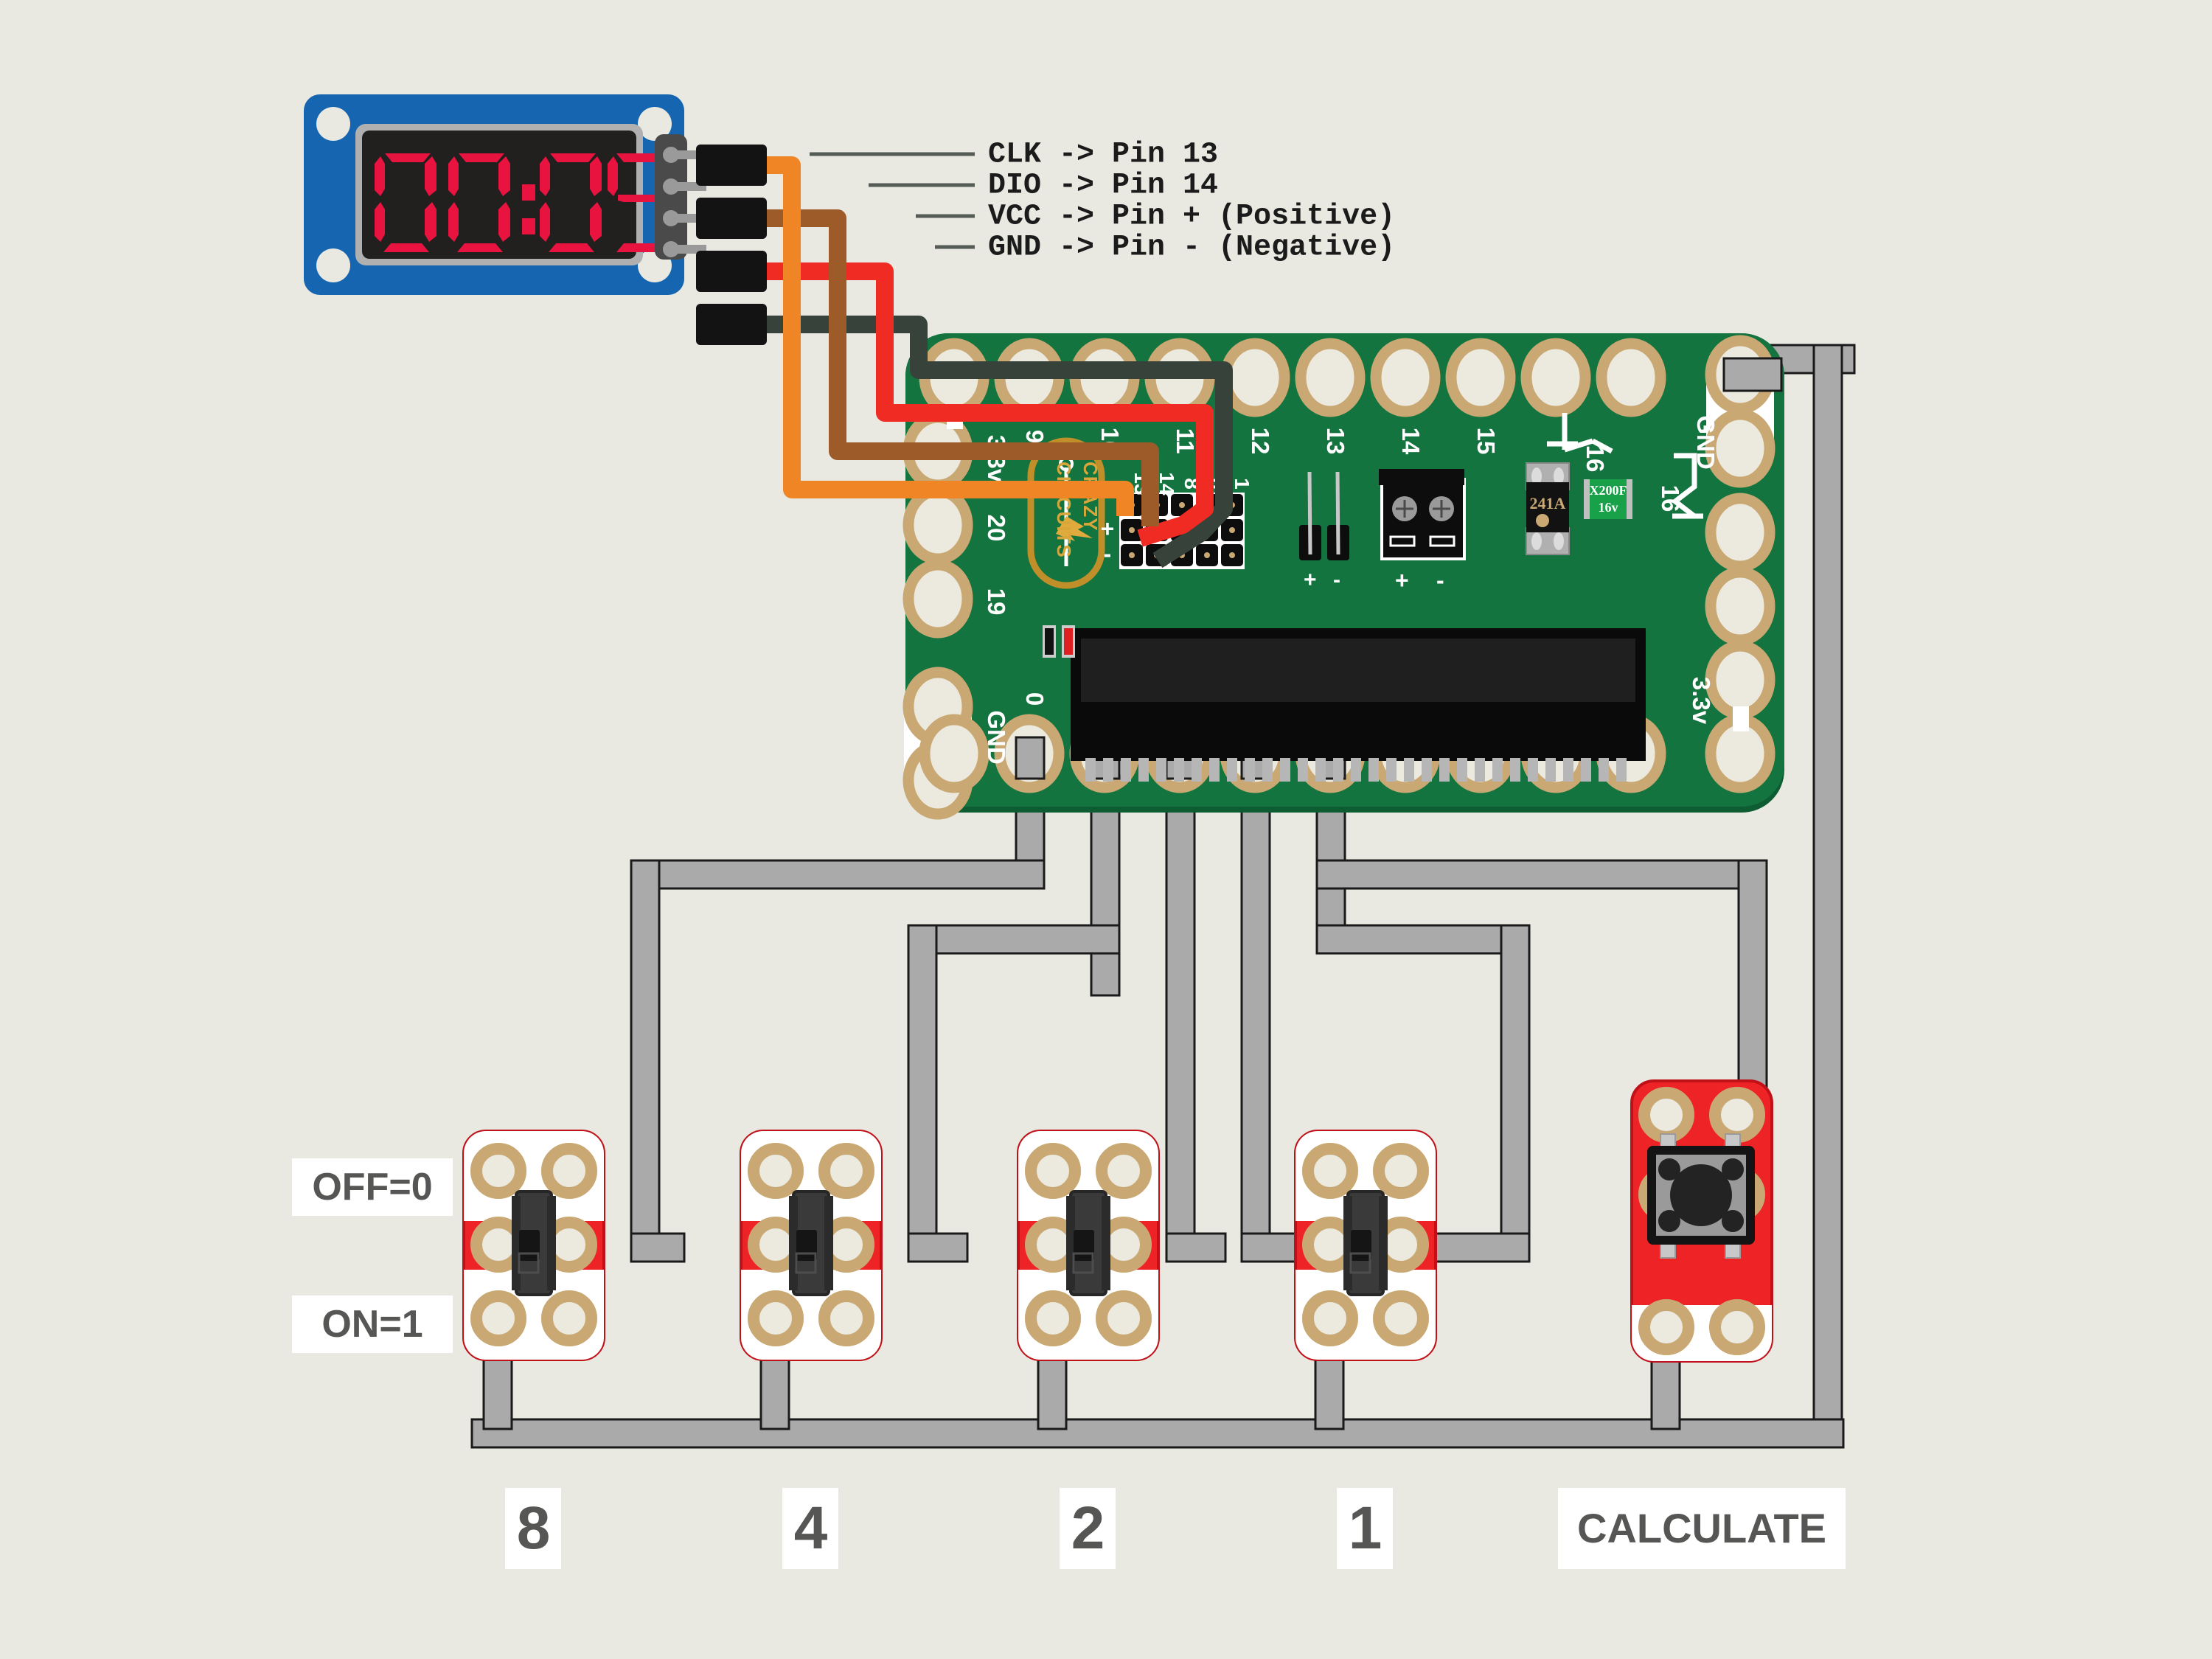  Describe the element at coordinates (1541, 874) in the screenshot. I see `trace-calc-h` at that location.